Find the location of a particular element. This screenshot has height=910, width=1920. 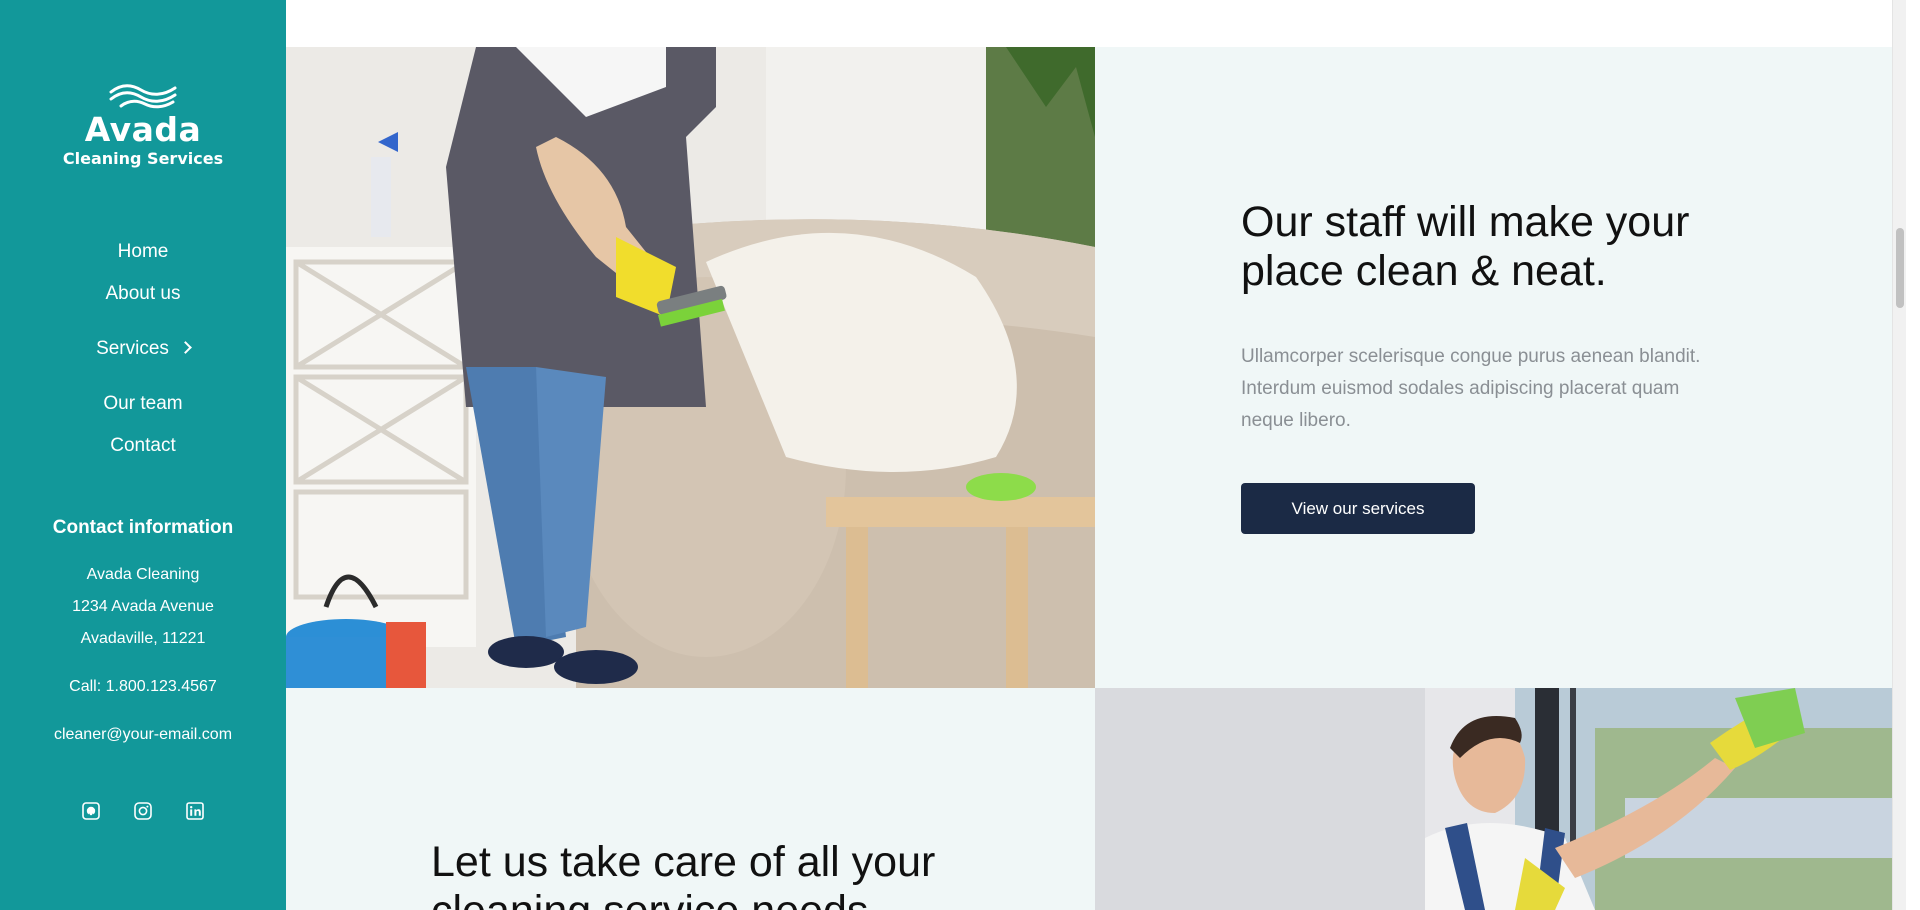

nav-item-label: Services is located at coordinates (132, 348).